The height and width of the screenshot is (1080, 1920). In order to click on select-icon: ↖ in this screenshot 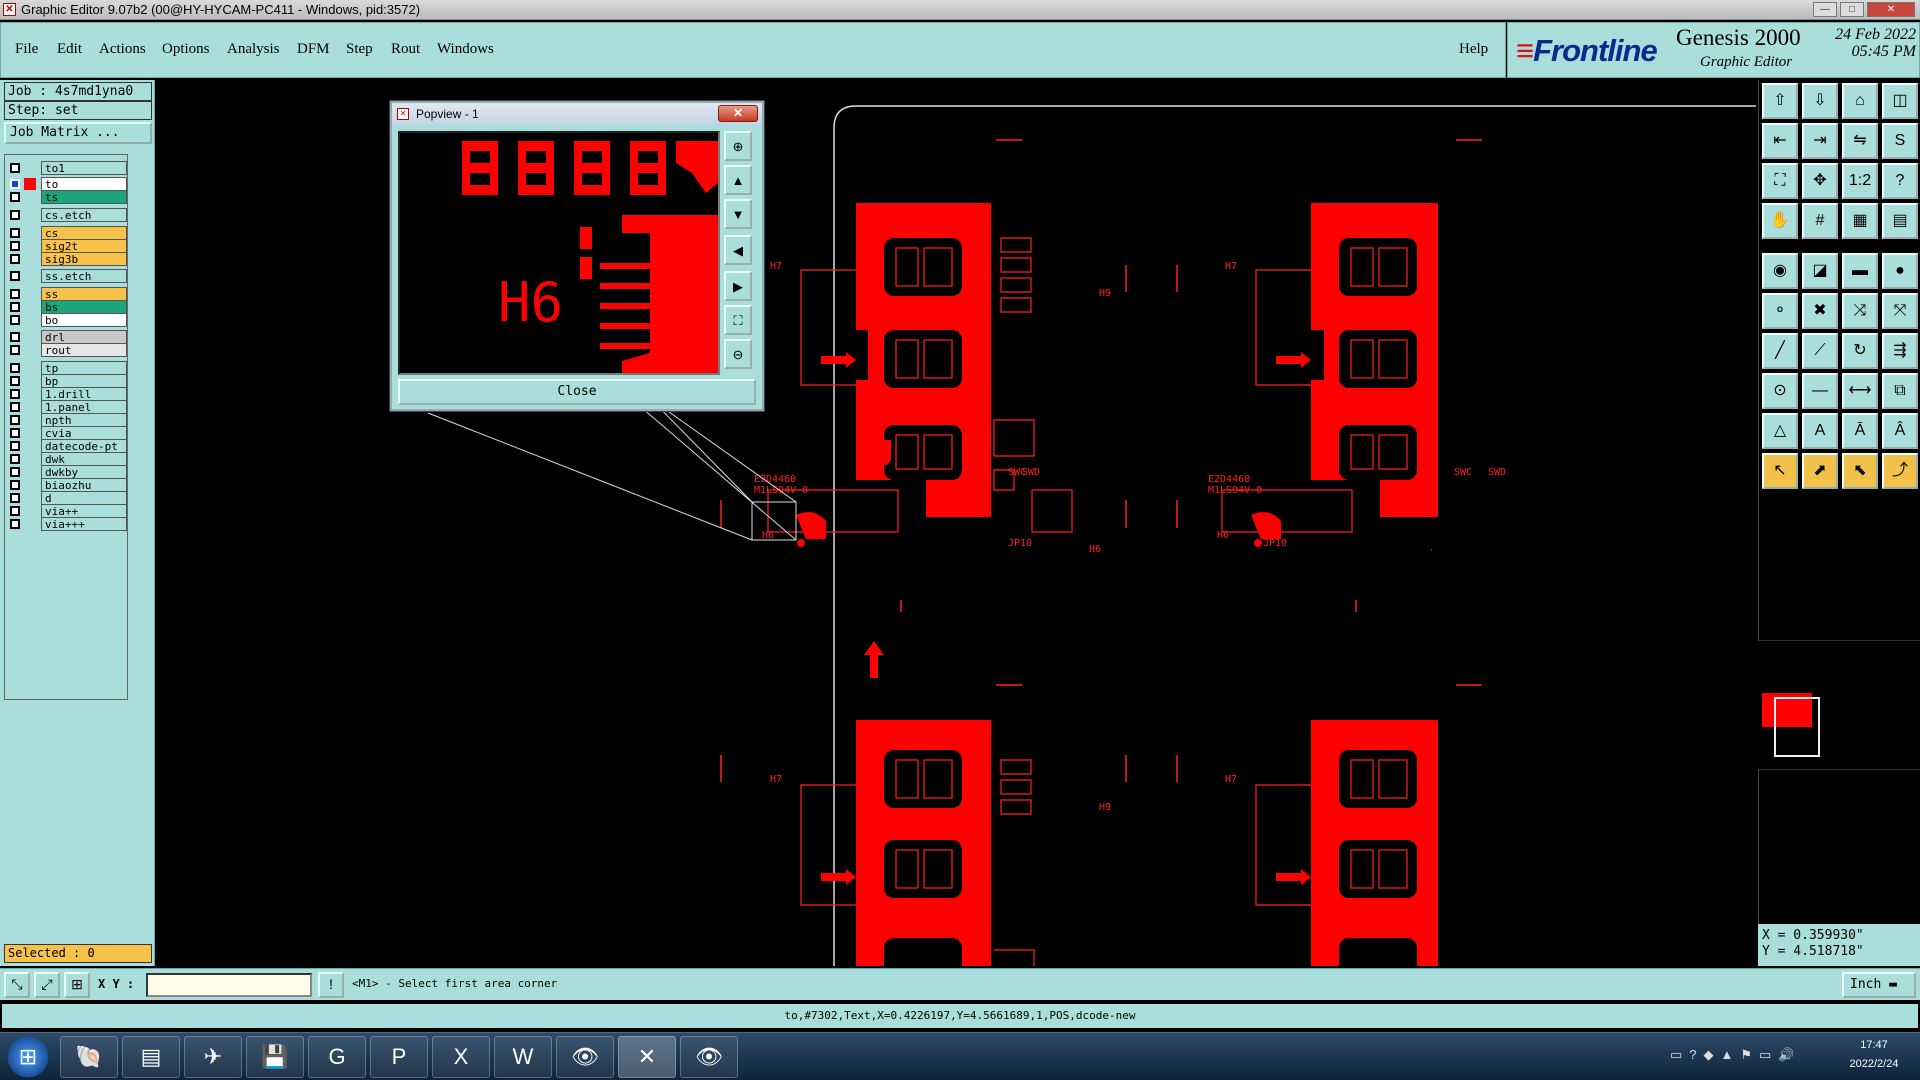, I will do `click(1780, 471)`.